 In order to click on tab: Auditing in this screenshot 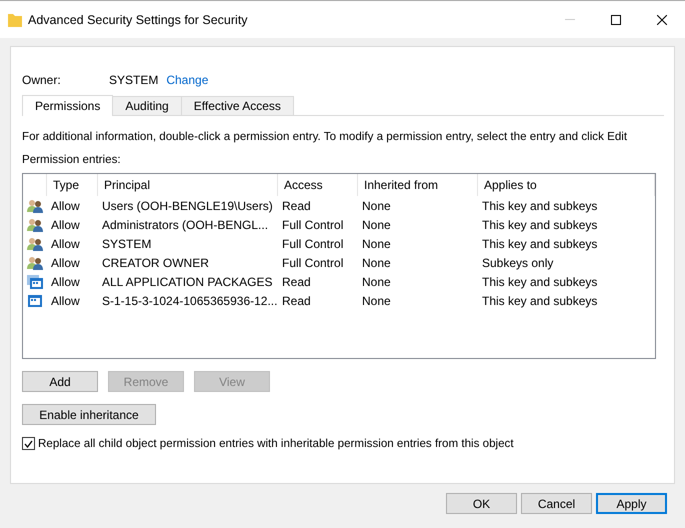, I will do `click(147, 106)`.